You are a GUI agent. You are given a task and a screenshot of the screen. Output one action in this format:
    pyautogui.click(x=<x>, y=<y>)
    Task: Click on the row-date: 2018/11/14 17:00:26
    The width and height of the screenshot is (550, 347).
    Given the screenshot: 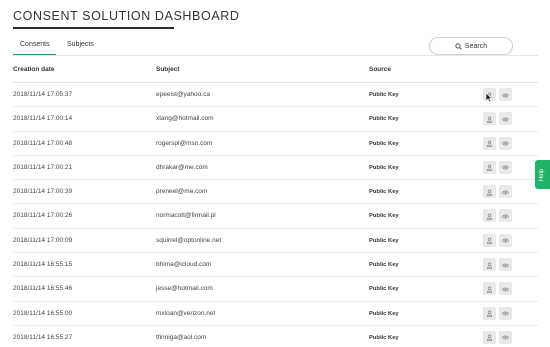 What is the action you would take?
    pyautogui.click(x=43, y=216)
    